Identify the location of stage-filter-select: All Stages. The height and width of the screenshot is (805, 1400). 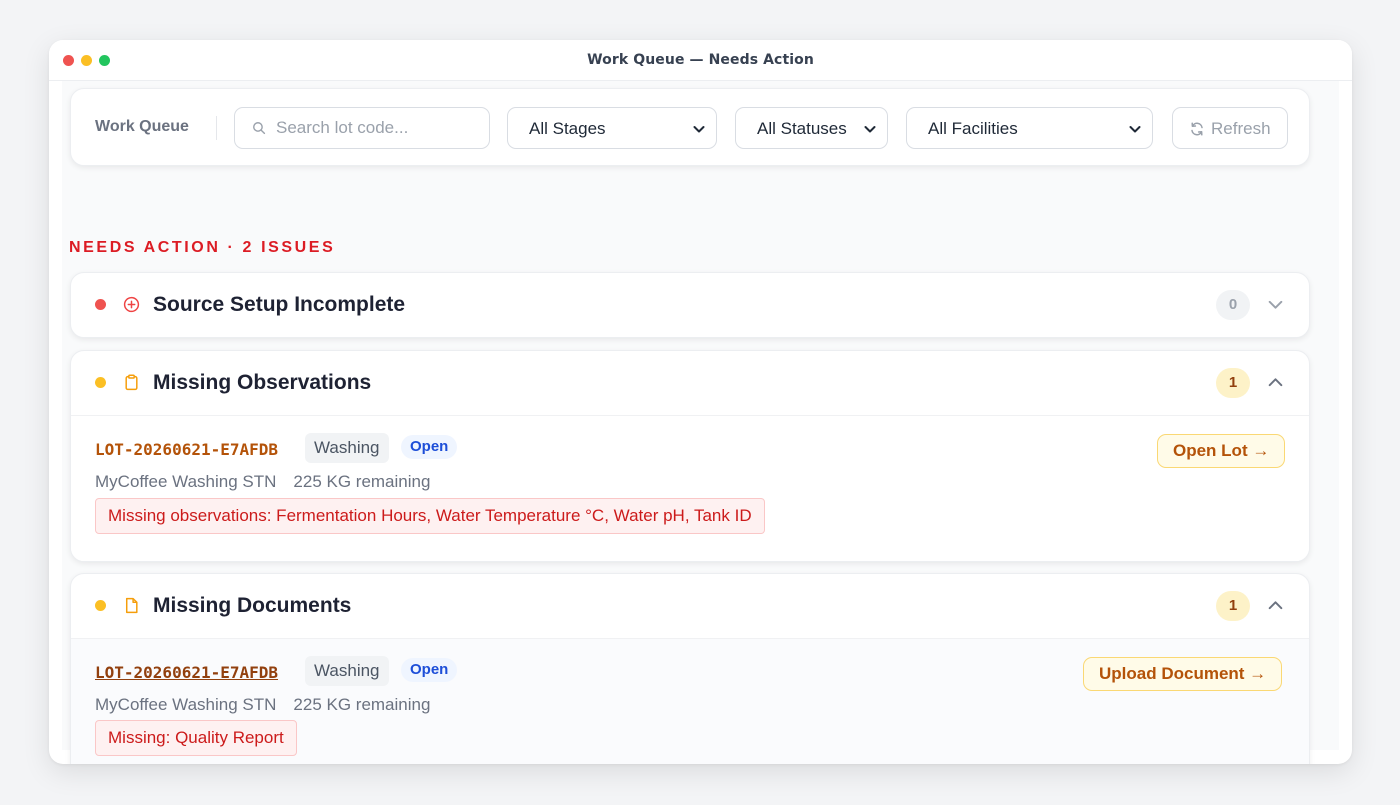
(612, 128).